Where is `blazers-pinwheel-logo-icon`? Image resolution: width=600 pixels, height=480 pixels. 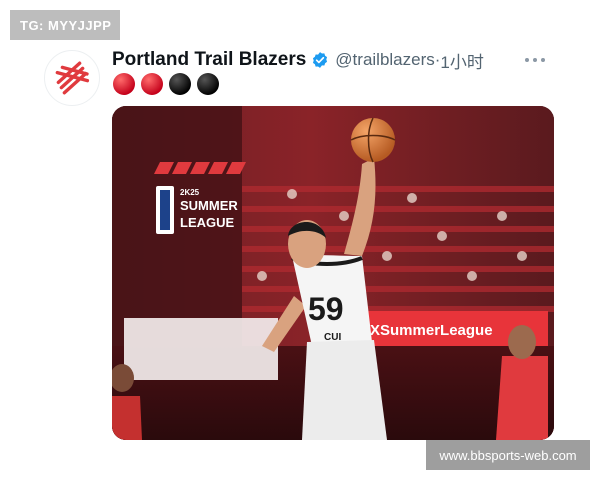
blazers-pinwheel-logo-icon is located at coordinates (72, 78).